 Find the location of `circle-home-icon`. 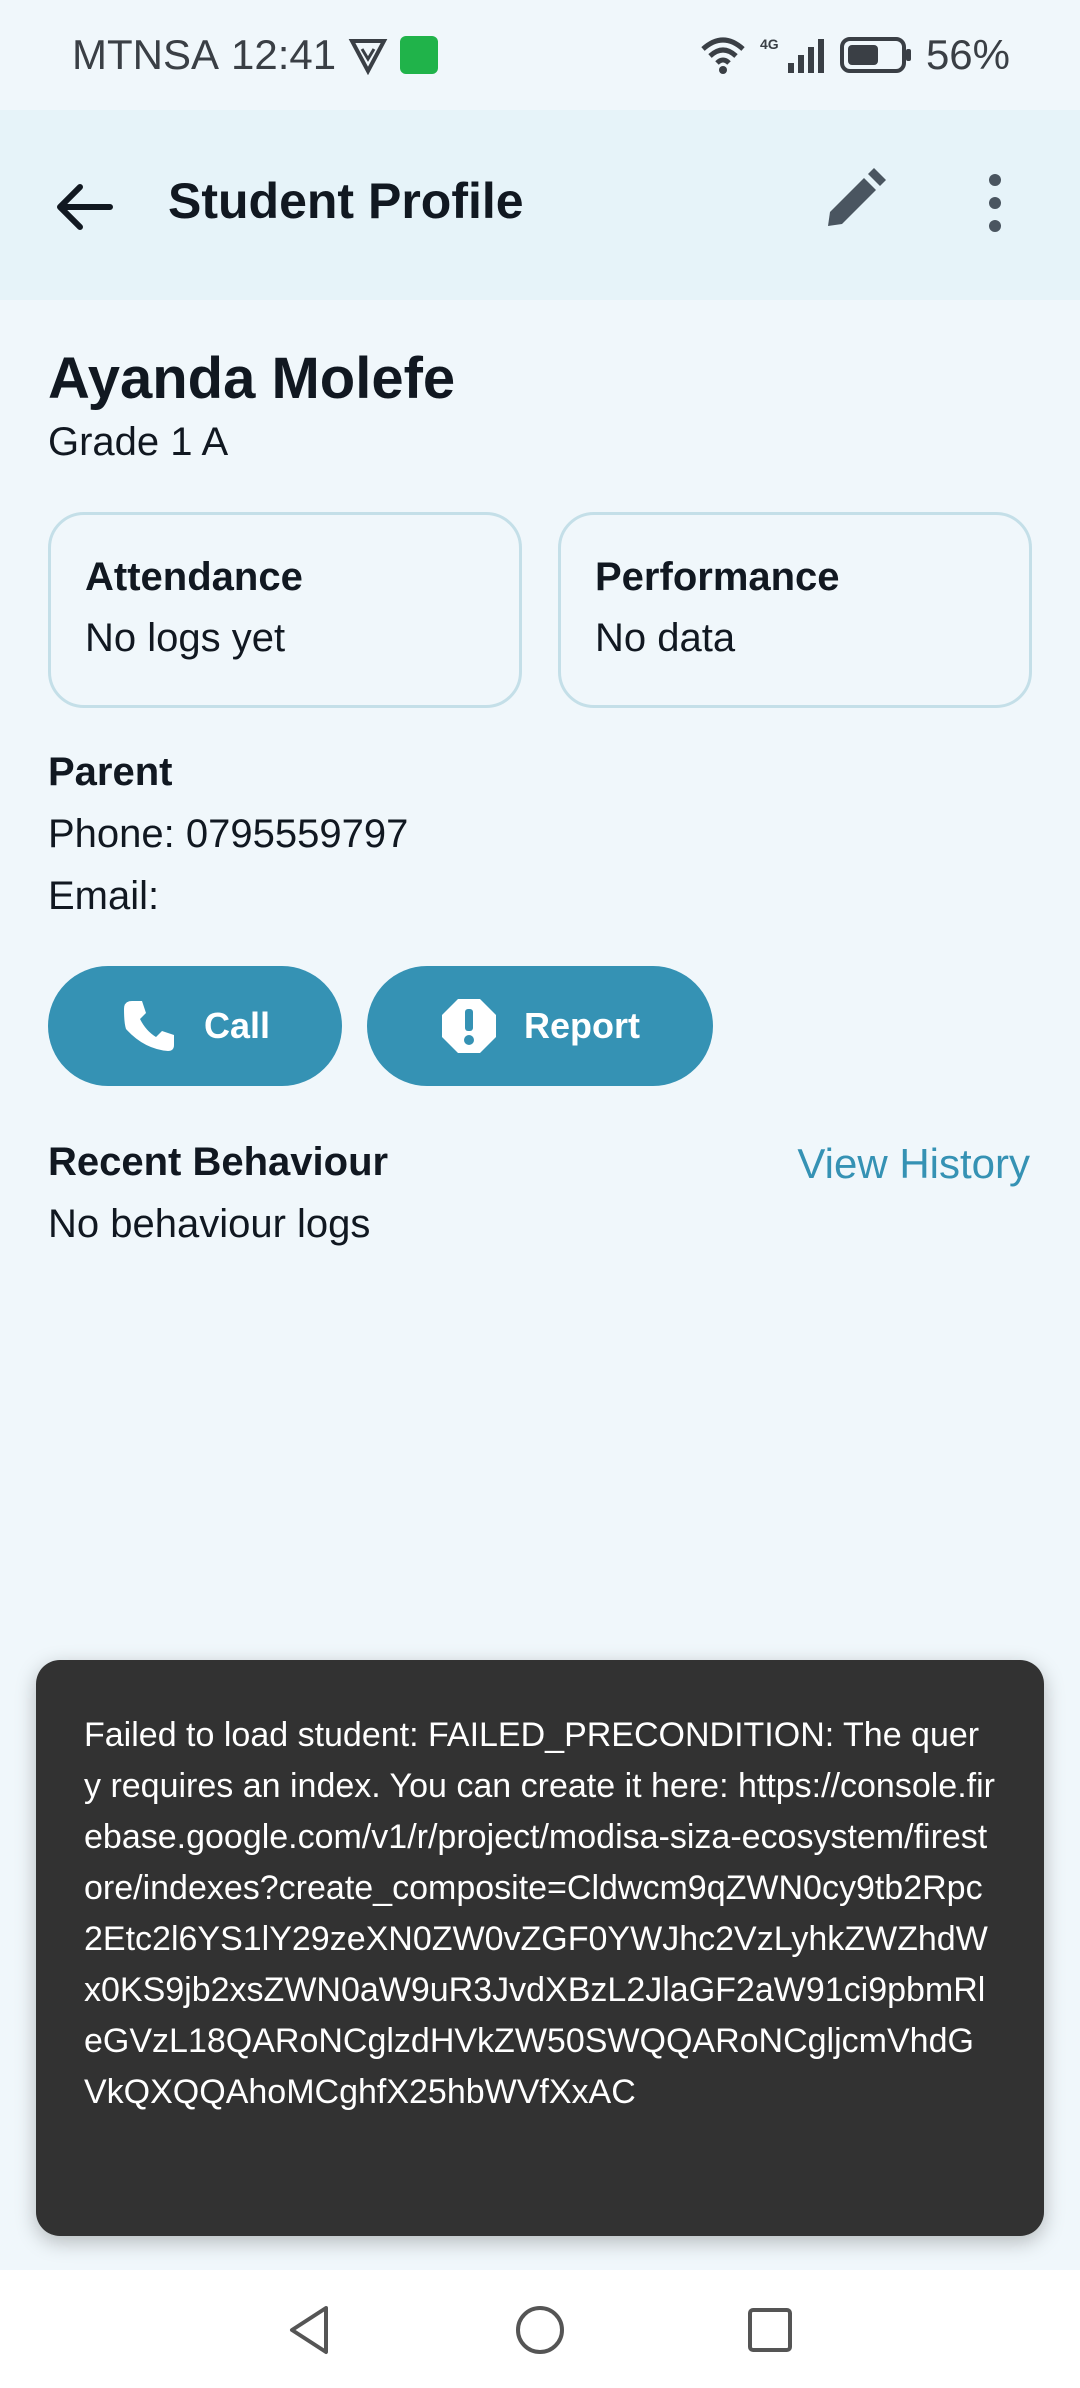

circle-home-icon is located at coordinates (540, 2330).